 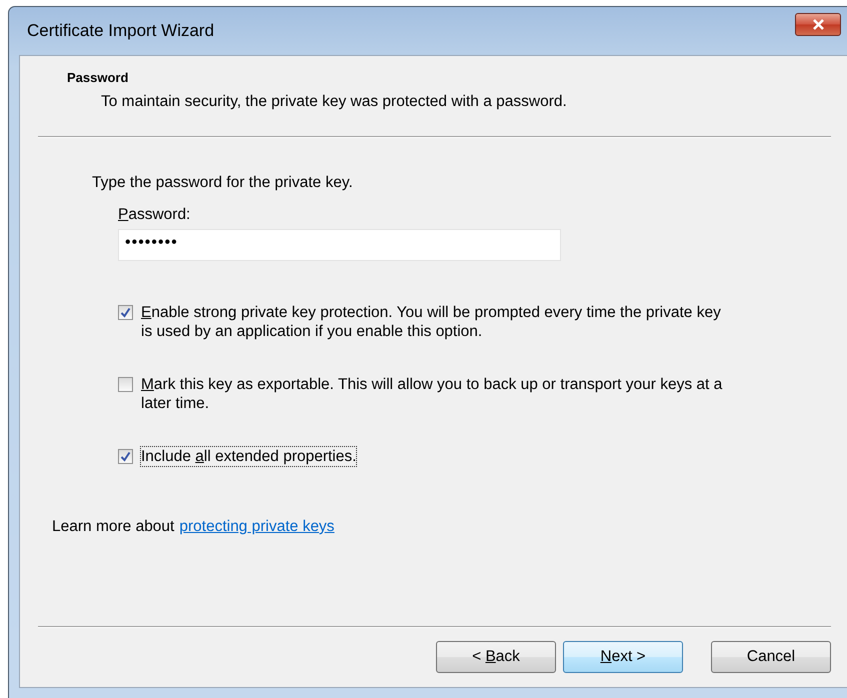 What do you see at coordinates (154, 215) in the screenshot?
I see `password-label: Password:` at bounding box center [154, 215].